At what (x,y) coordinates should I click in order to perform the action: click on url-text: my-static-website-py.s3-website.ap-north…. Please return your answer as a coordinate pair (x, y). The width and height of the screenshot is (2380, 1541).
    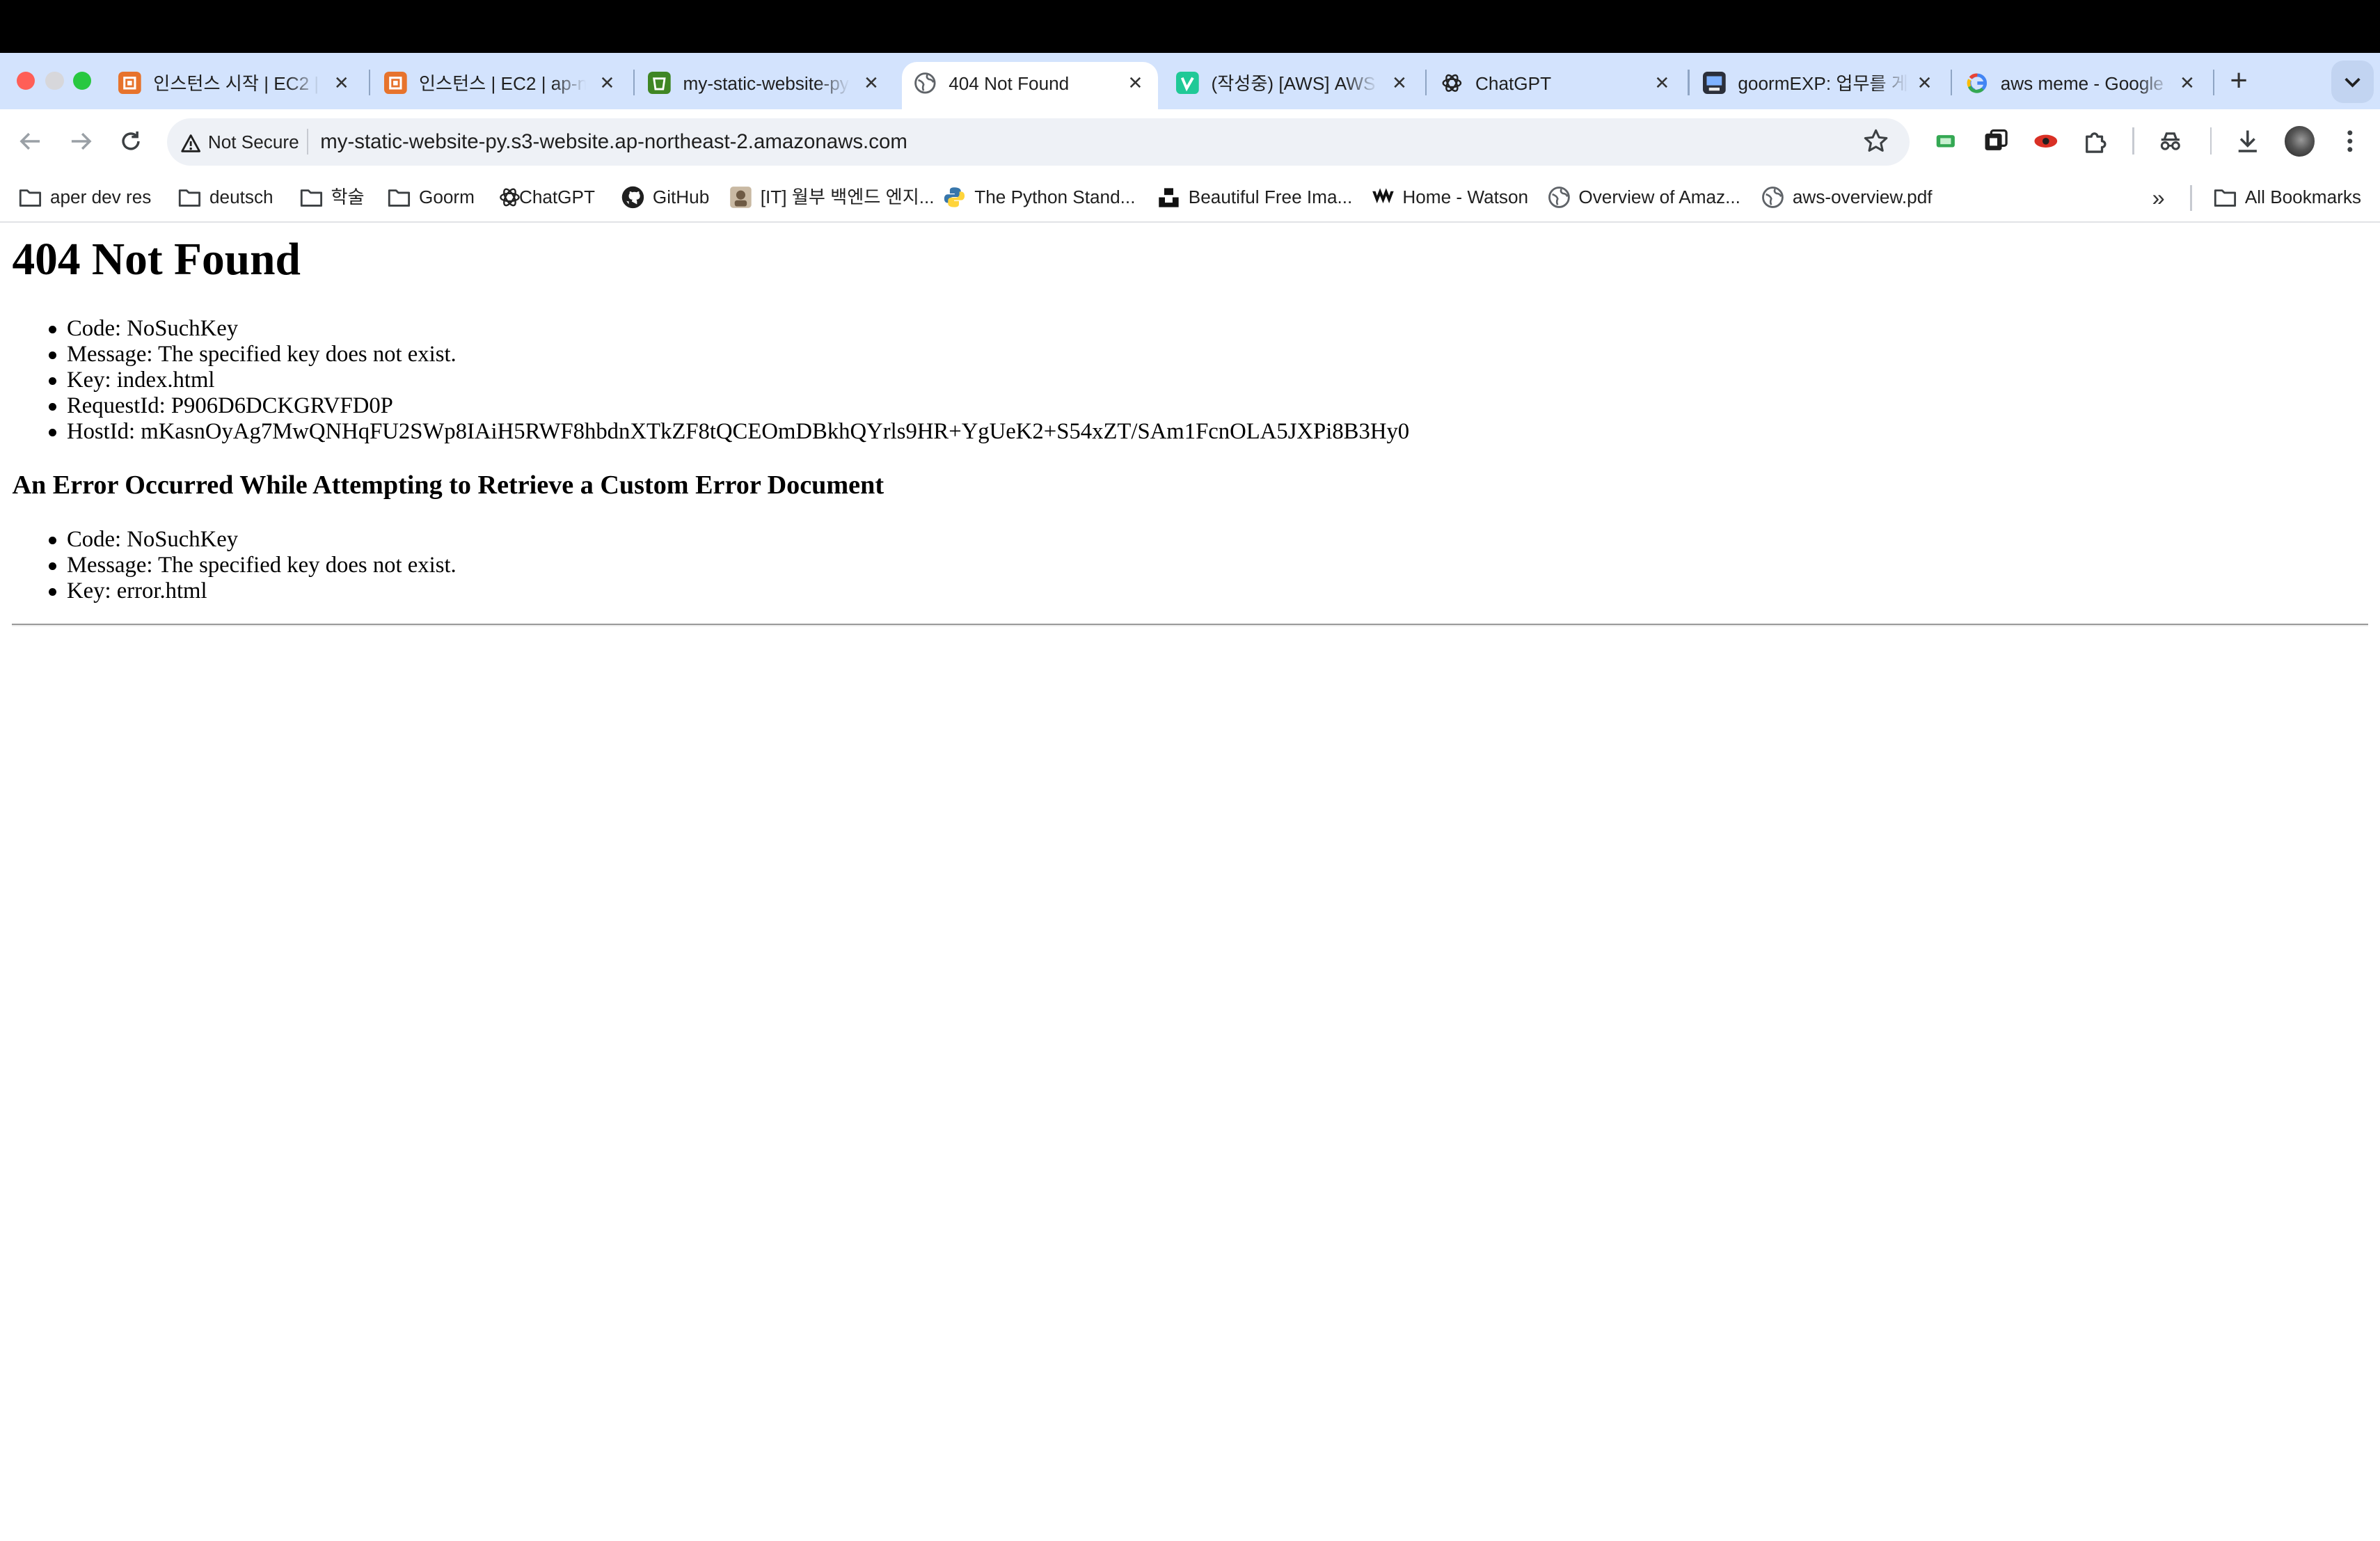
    Looking at the image, I should click on (613, 142).